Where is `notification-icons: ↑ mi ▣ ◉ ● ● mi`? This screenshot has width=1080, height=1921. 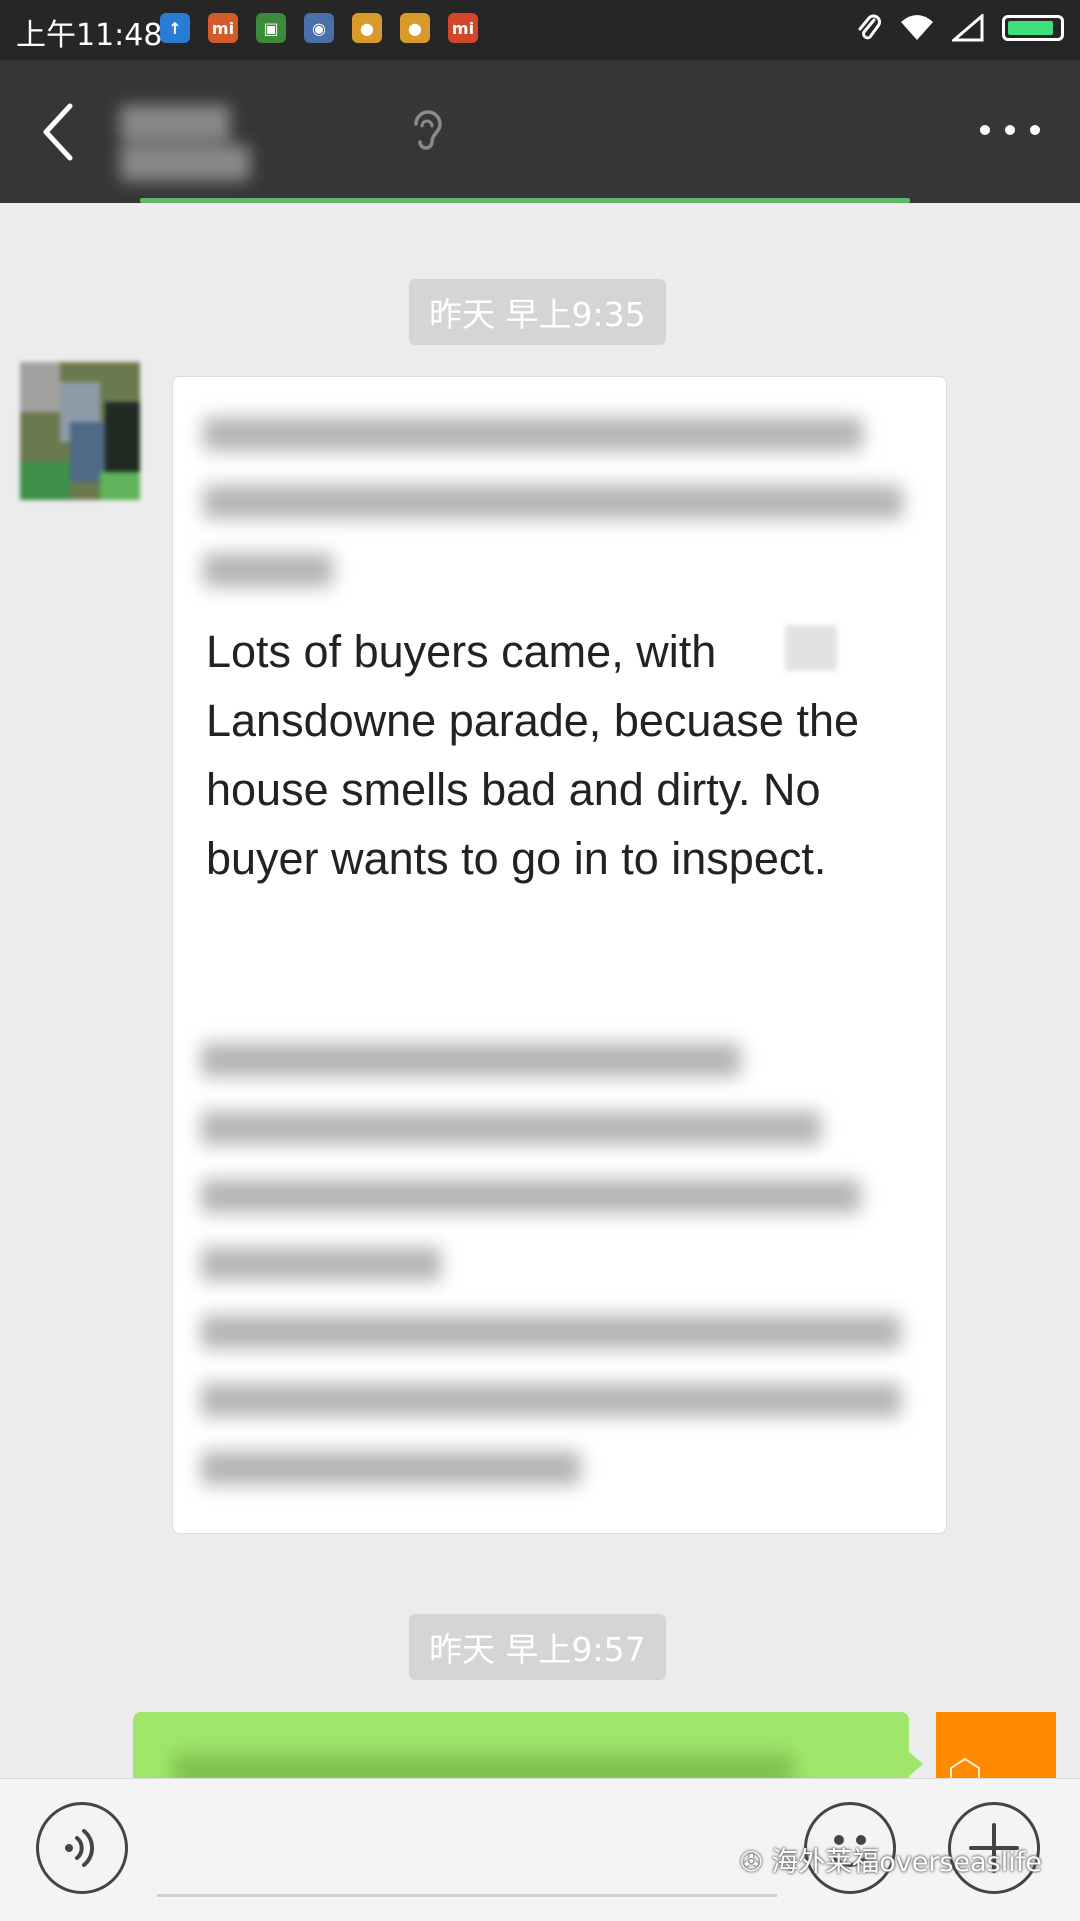
notification-icons: ↑ mi ▣ ◉ ● ● mi is located at coordinates (319, 28).